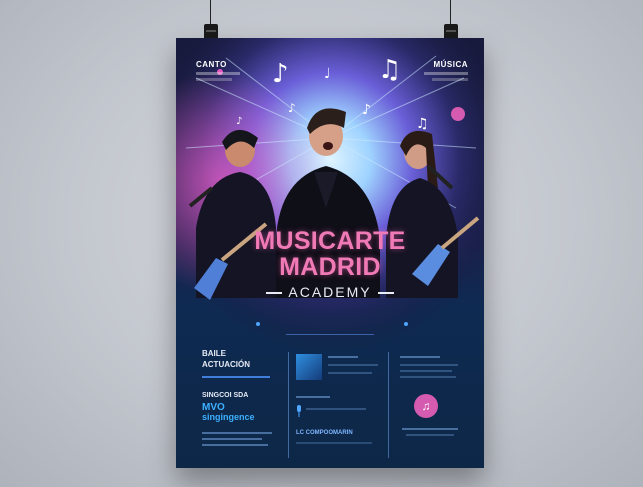 This screenshot has height=487, width=643. I want to click on title-line-1: MUSICARTE, so click(330, 241).